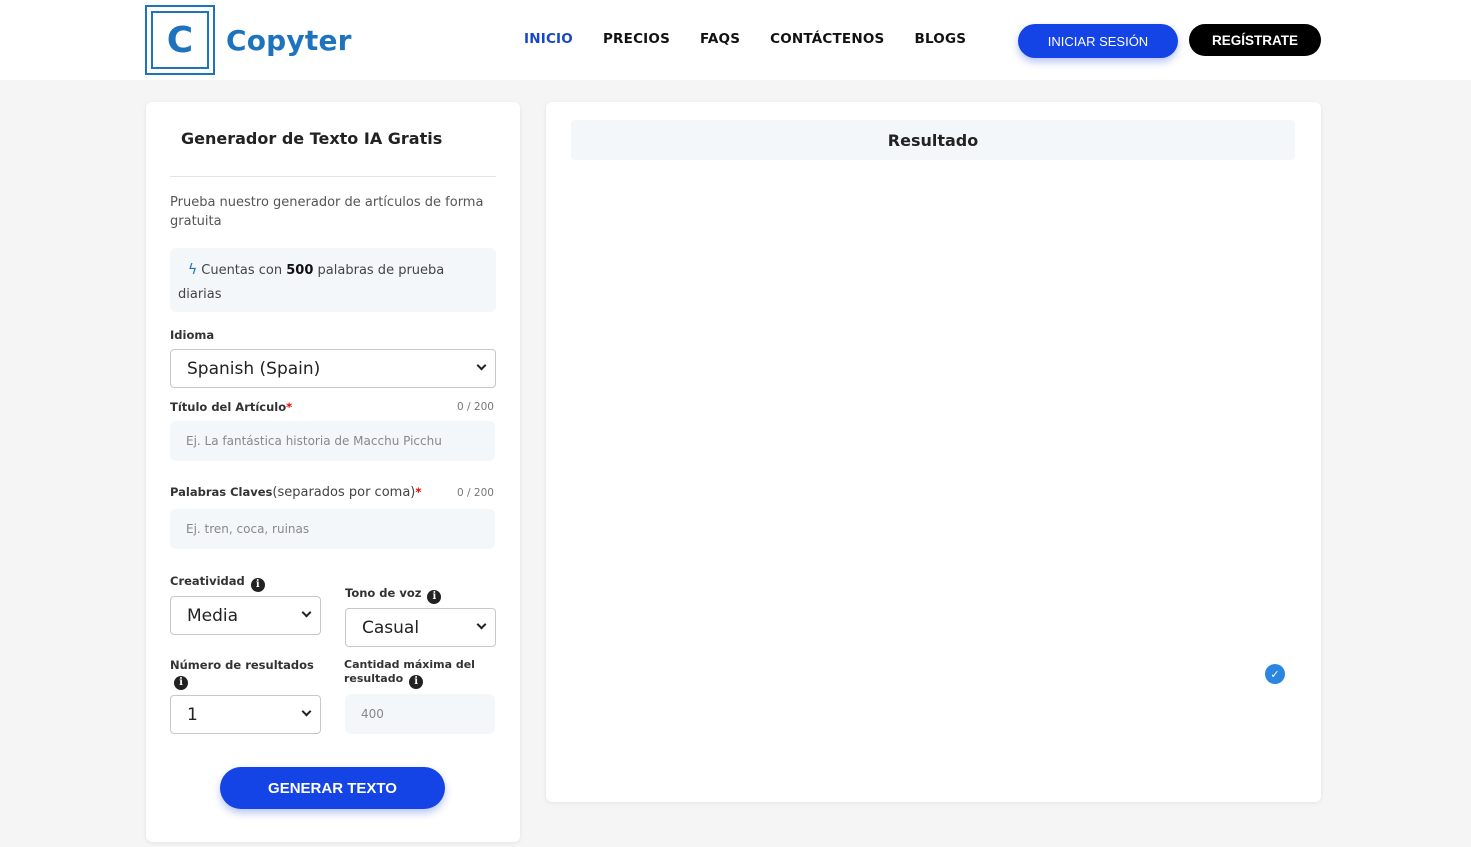 The height and width of the screenshot is (847, 1471). I want to click on max-label-line2: resultado, so click(374, 678).